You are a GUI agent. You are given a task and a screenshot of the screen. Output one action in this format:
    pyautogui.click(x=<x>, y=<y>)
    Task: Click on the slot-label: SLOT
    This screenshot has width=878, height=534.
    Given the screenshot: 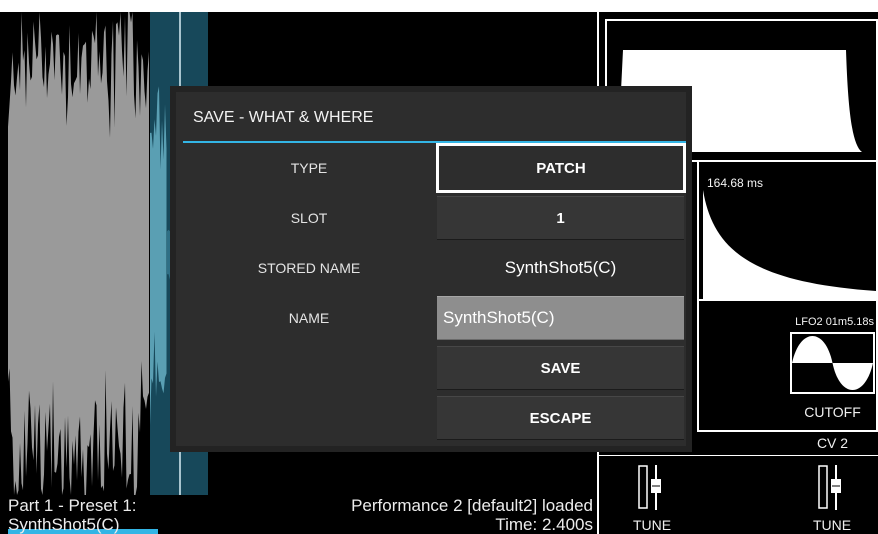 What is the action you would take?
    pyautogui.click(x=309, y=218)
    